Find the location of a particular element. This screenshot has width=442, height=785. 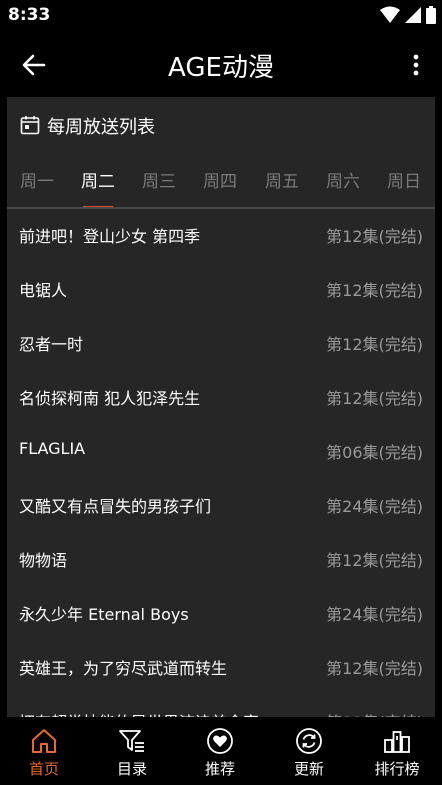

anime-title: FLAGLIA is located at coordinates (52, 448).